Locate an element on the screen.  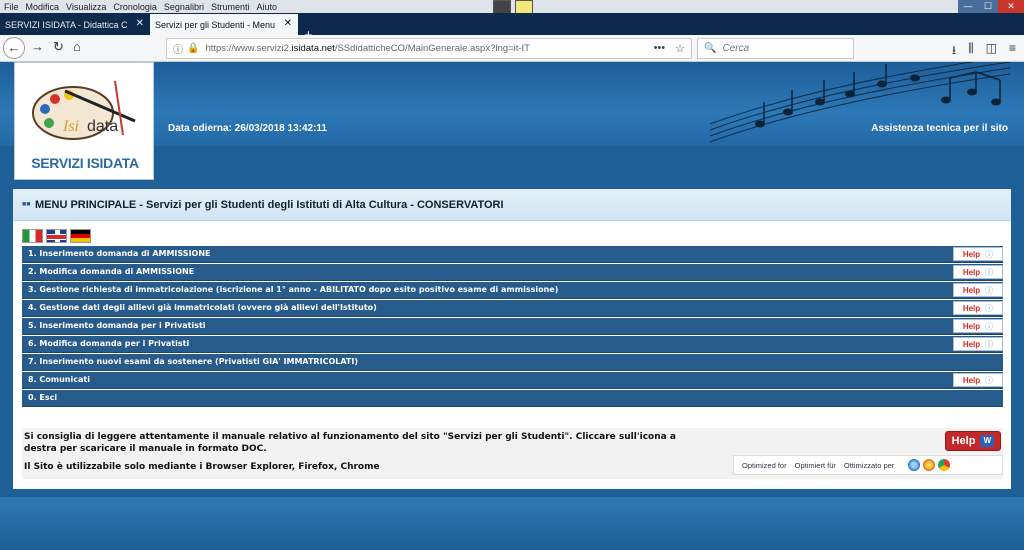
bookmark-star-icon: ☆ is located at coordinates (680, 48).